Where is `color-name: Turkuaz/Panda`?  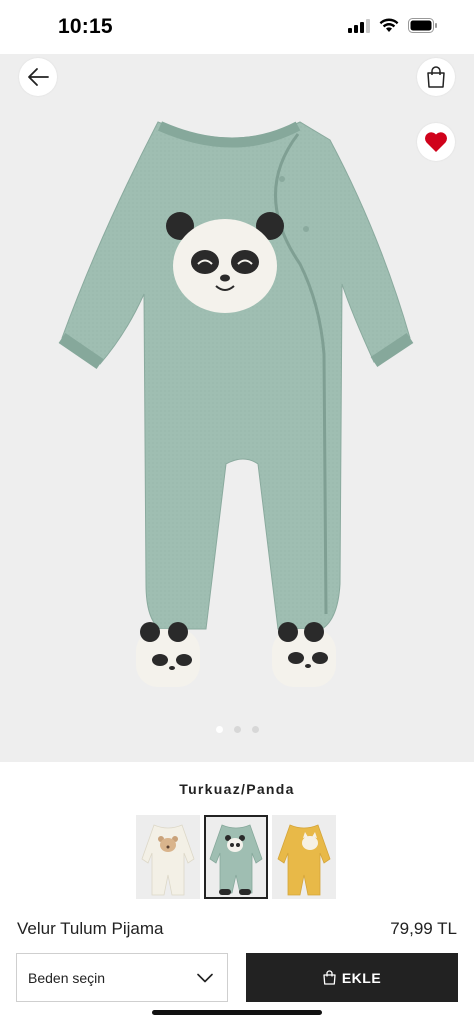
color-name: Turkuaz/Panda is located at coordinates (237, 789).